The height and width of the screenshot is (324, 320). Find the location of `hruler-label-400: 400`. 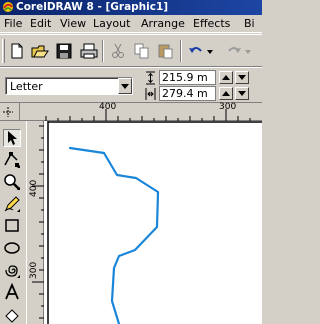

hruler-label-400: 400 is located at coordinates (108, 107).